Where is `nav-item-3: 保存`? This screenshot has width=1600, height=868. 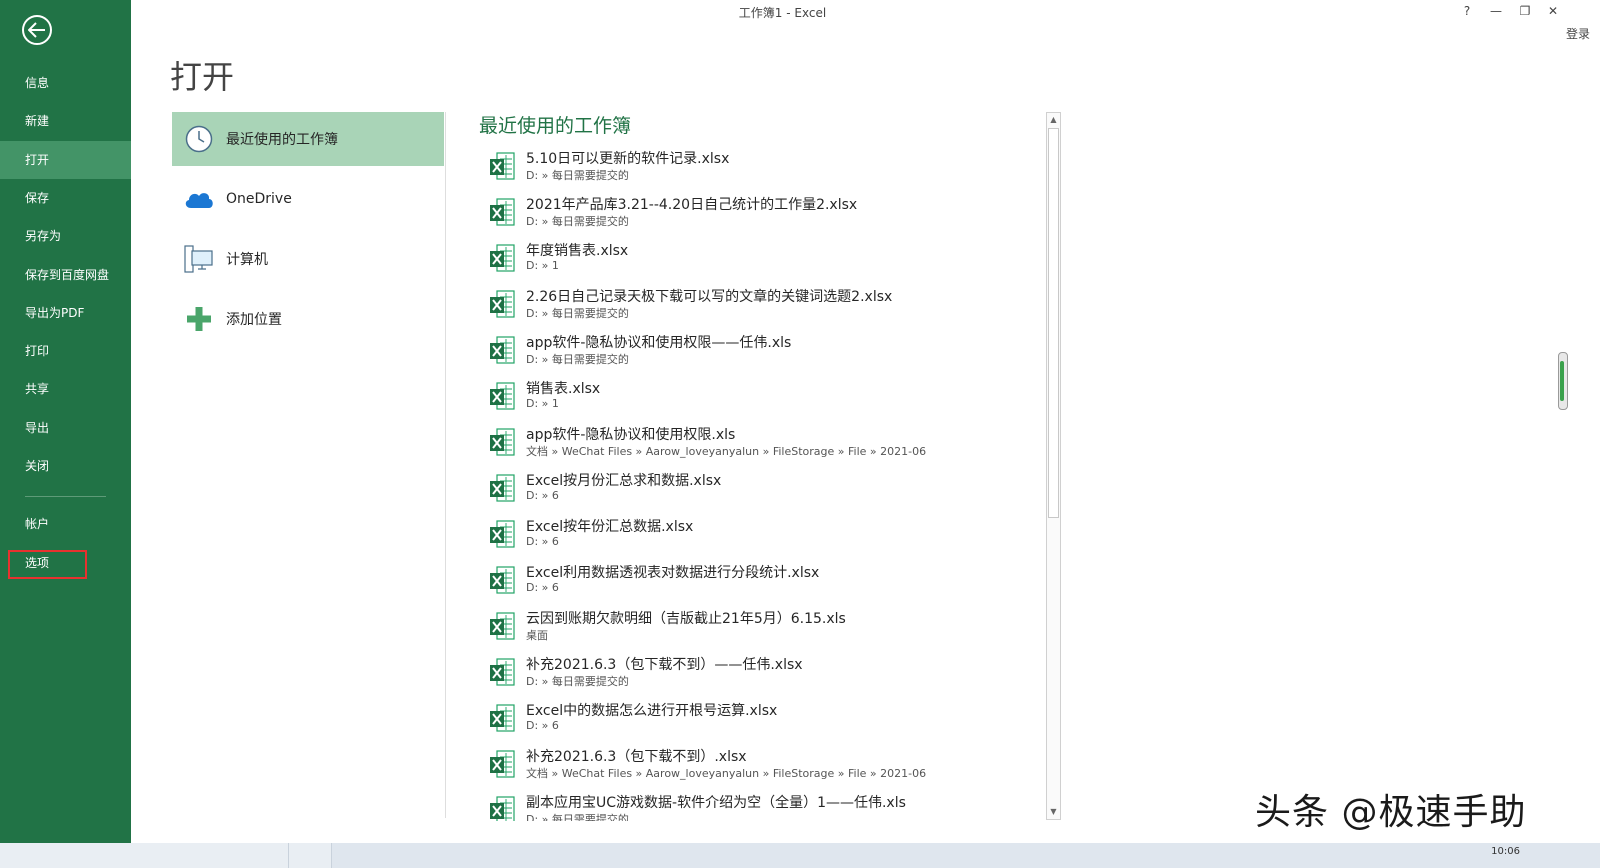
nav-item-3: 保存 is located at coordinates (65, 198).